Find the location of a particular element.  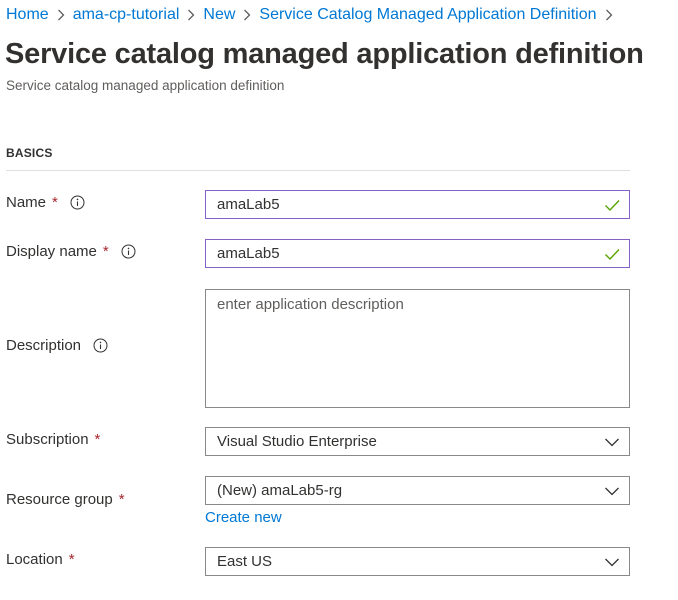

description-textarea: enter application description is located at coordinates (417, 348).